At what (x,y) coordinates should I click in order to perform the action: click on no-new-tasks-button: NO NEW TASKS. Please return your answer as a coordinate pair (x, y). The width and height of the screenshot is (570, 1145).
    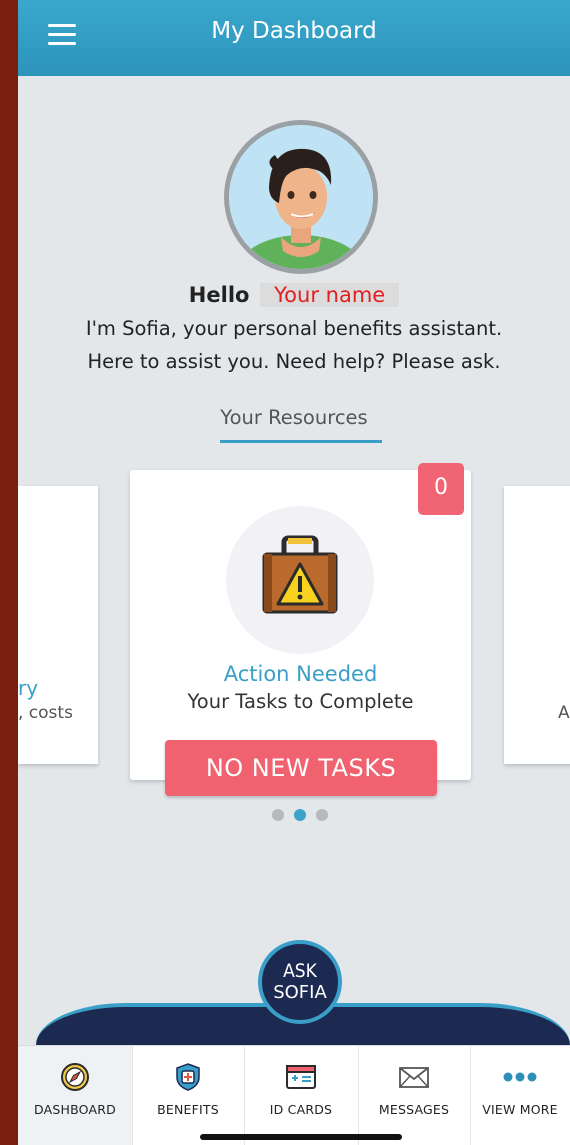
    Looking at the image, I should click on (301, 768).